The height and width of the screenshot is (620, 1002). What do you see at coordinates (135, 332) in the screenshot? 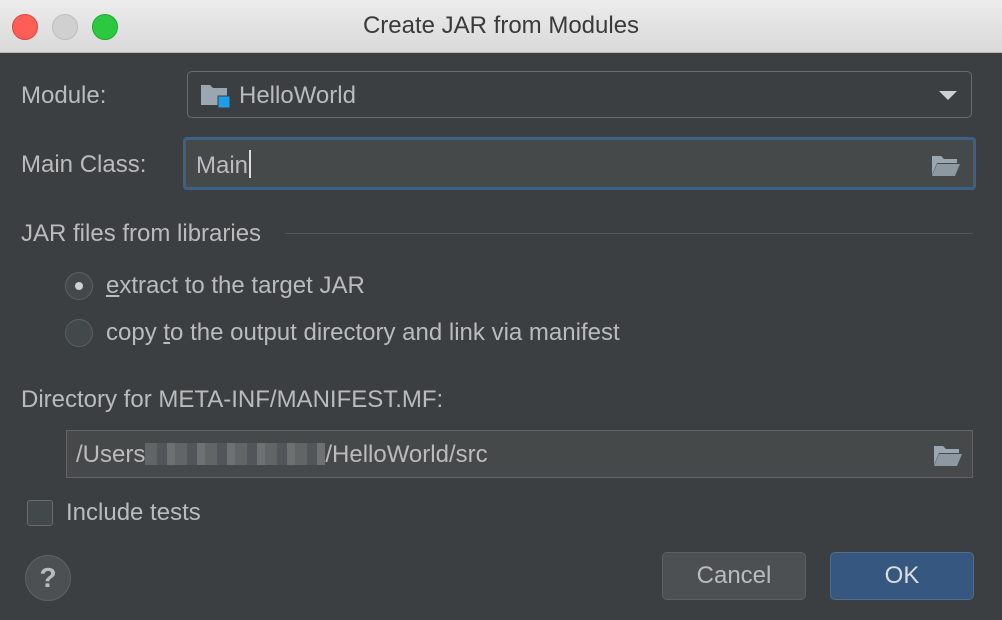
I see `option-copy-text-1: copy` at bounding box center [135, 332].